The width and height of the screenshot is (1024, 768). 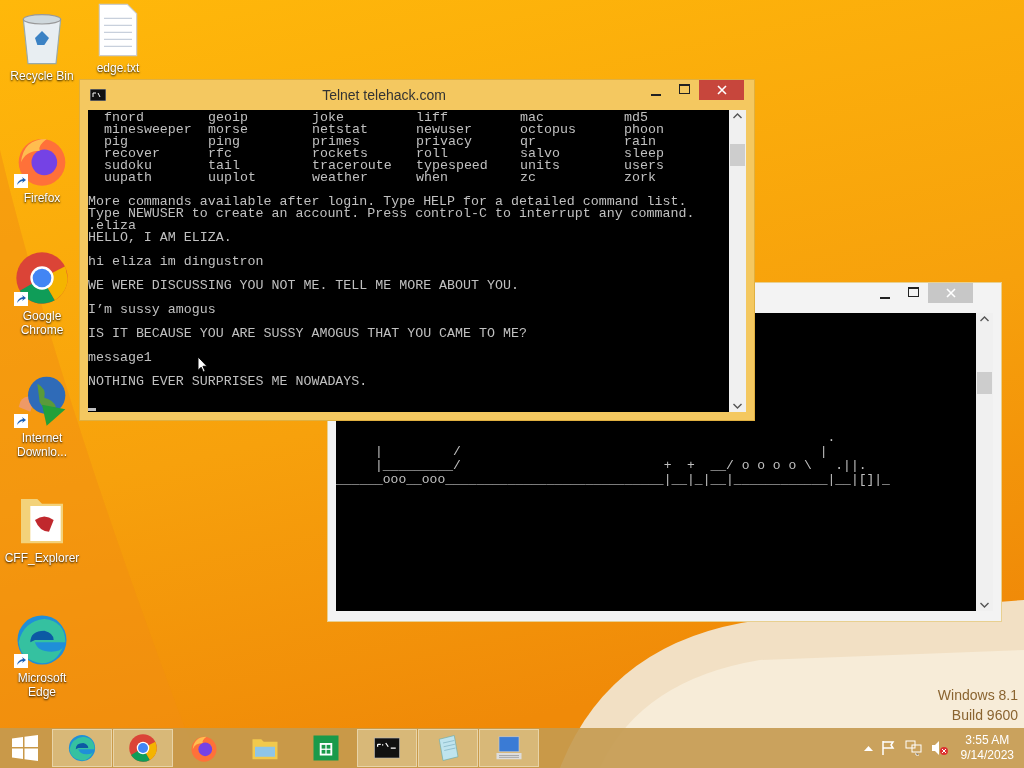 What do you see at coordinates (601, 452) in the screenshot?
I see `ascii-art-line: | / |` at bounding box center [601, 452].